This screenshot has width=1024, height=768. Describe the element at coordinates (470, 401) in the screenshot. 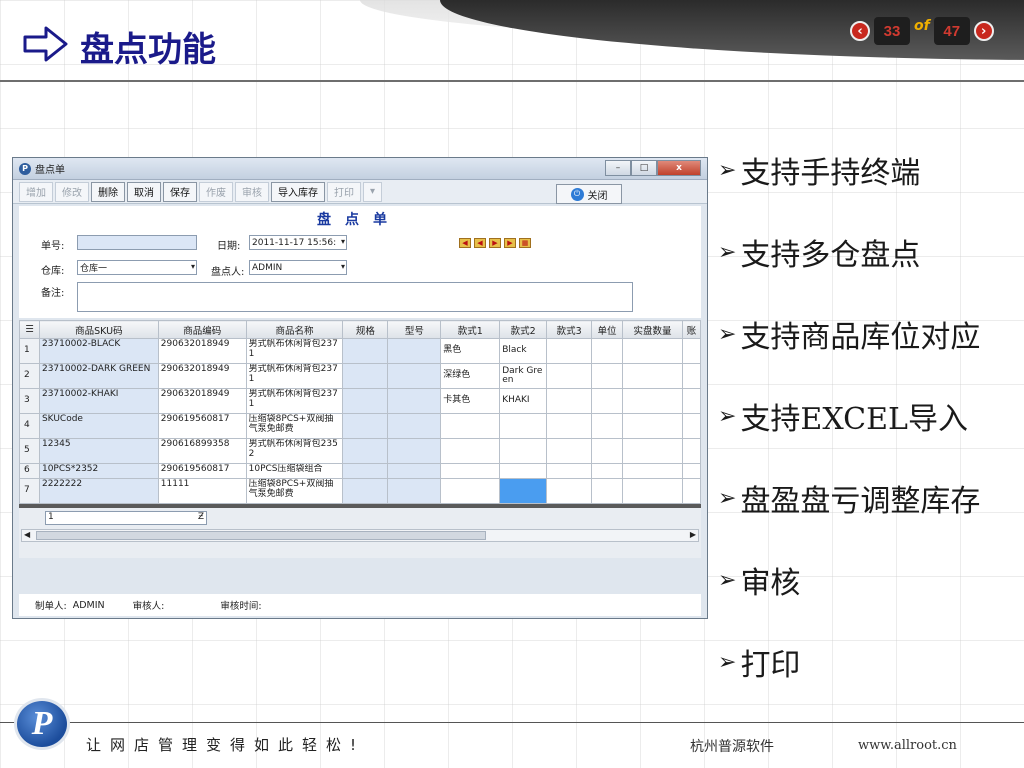

I see `table-cell: 卡其色` at that location.